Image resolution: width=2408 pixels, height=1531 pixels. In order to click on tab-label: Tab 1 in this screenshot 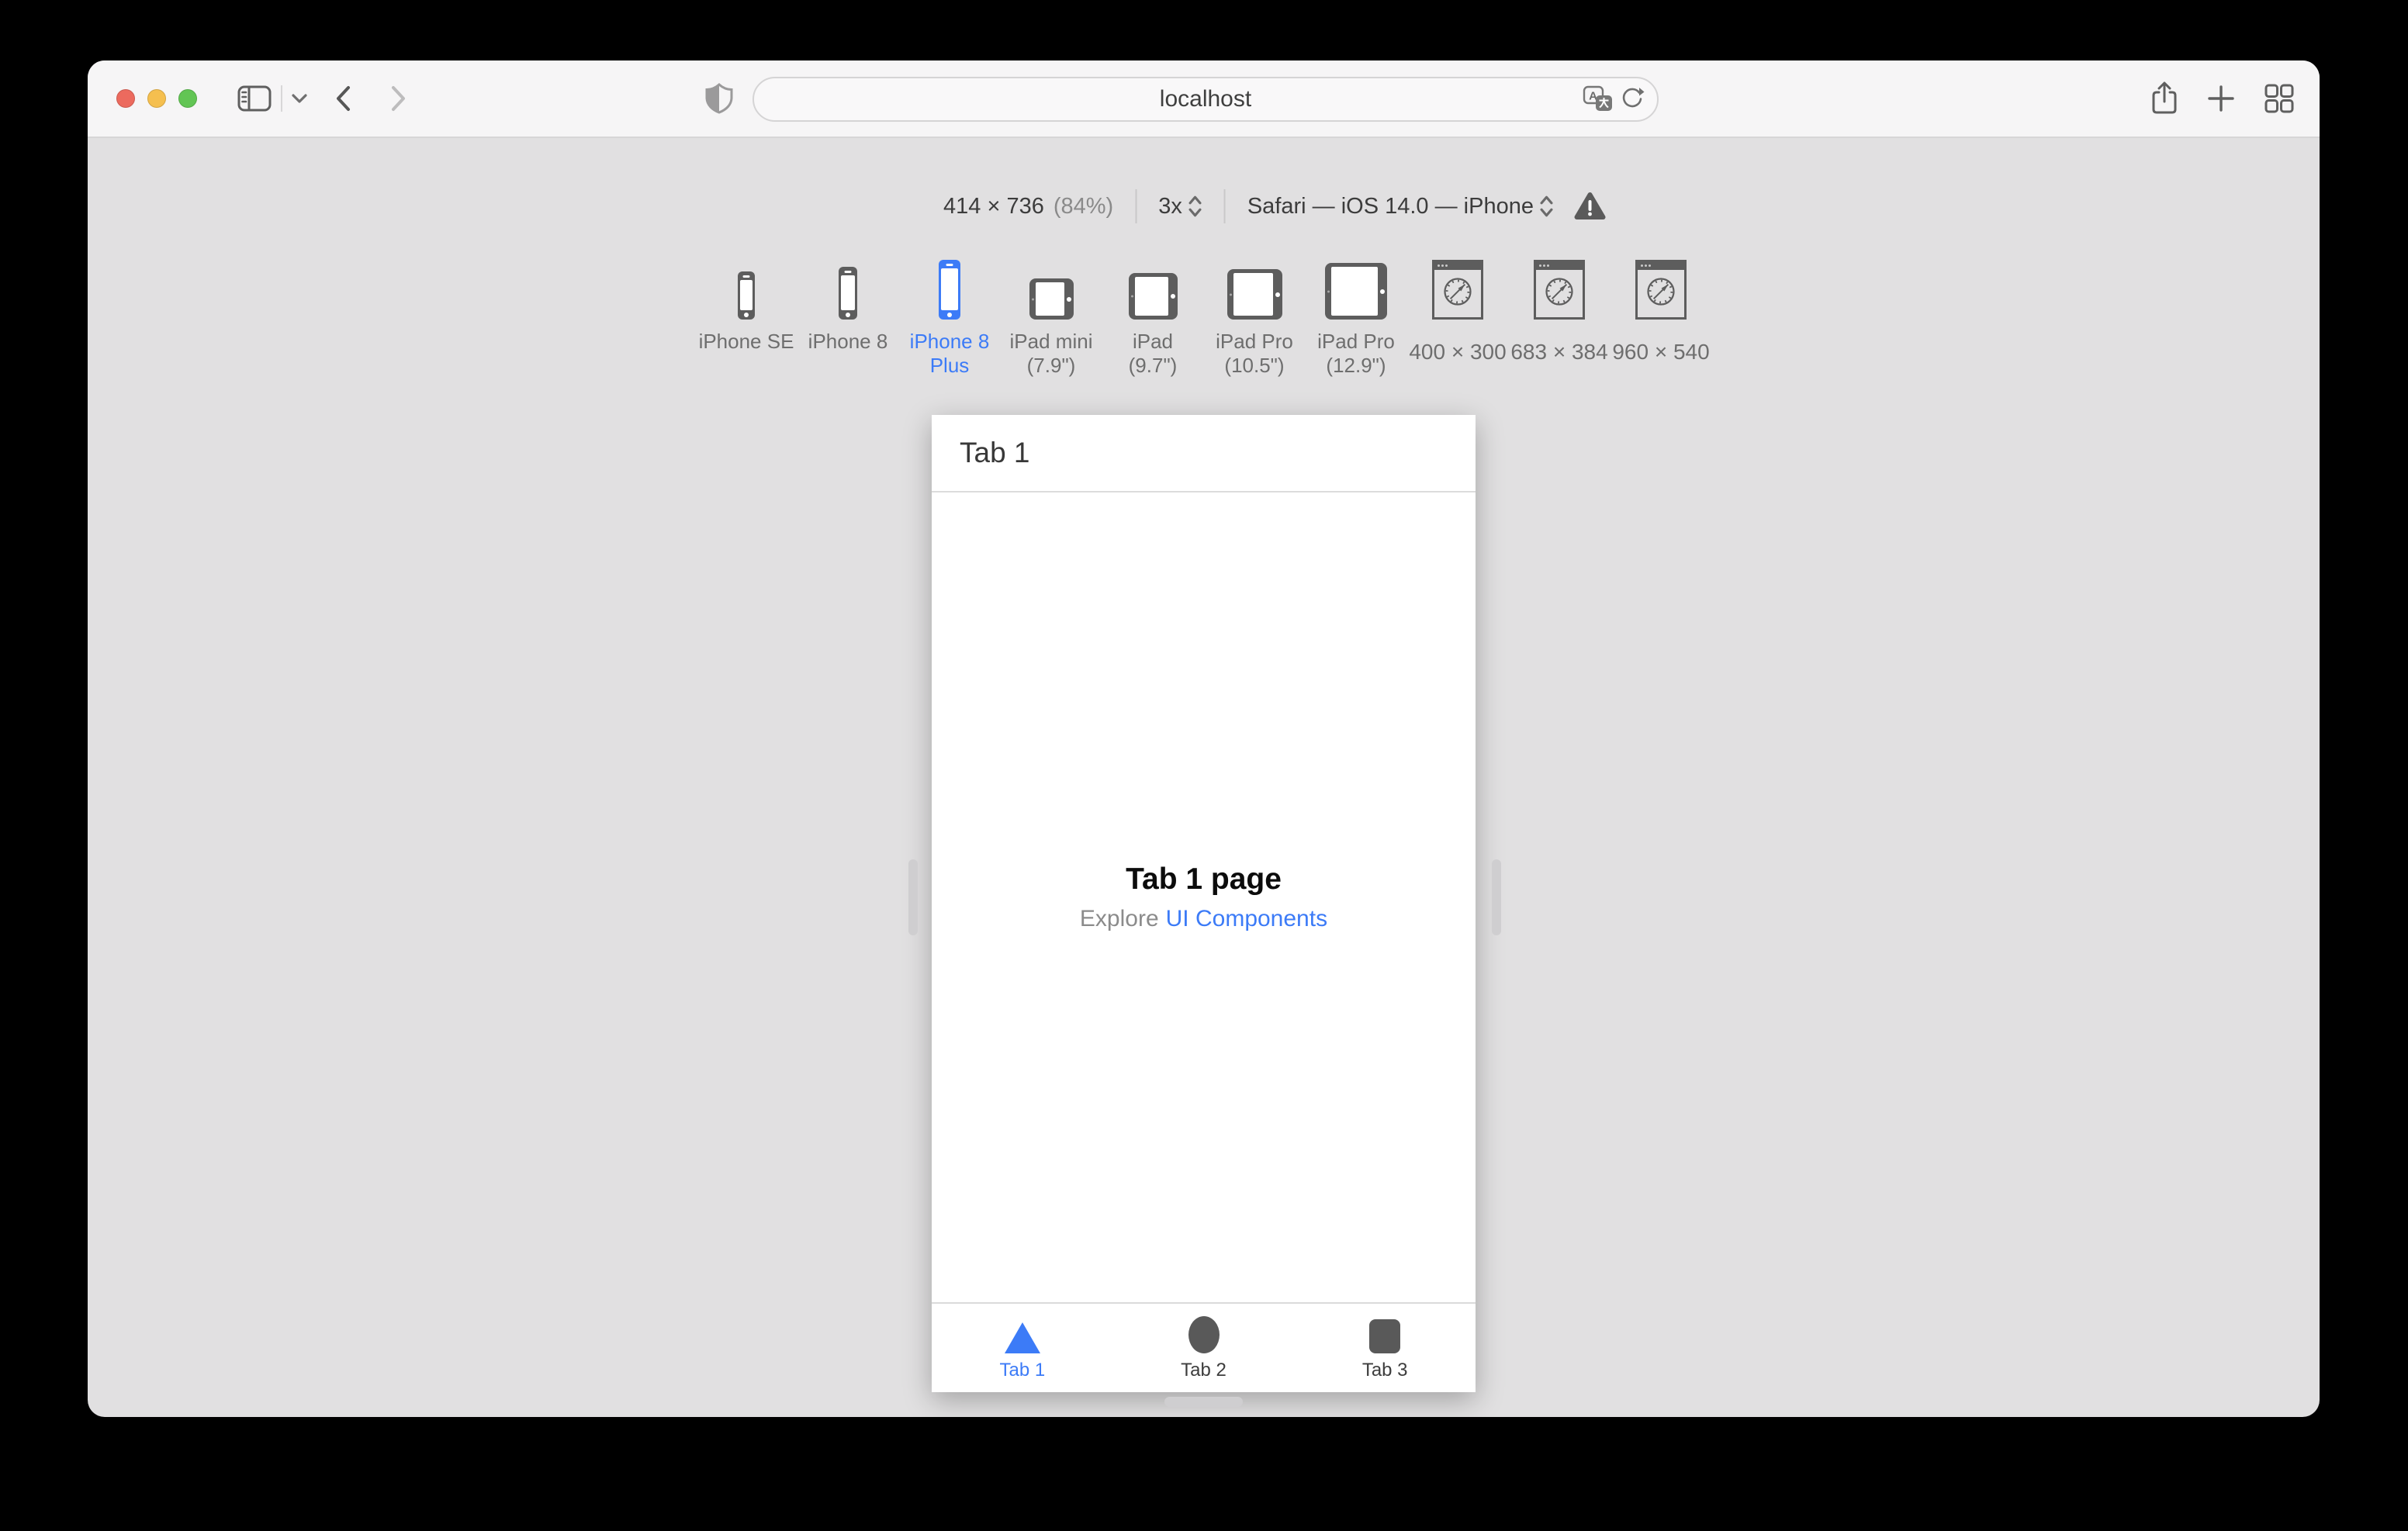, I will do `click(1022, 1370)`.